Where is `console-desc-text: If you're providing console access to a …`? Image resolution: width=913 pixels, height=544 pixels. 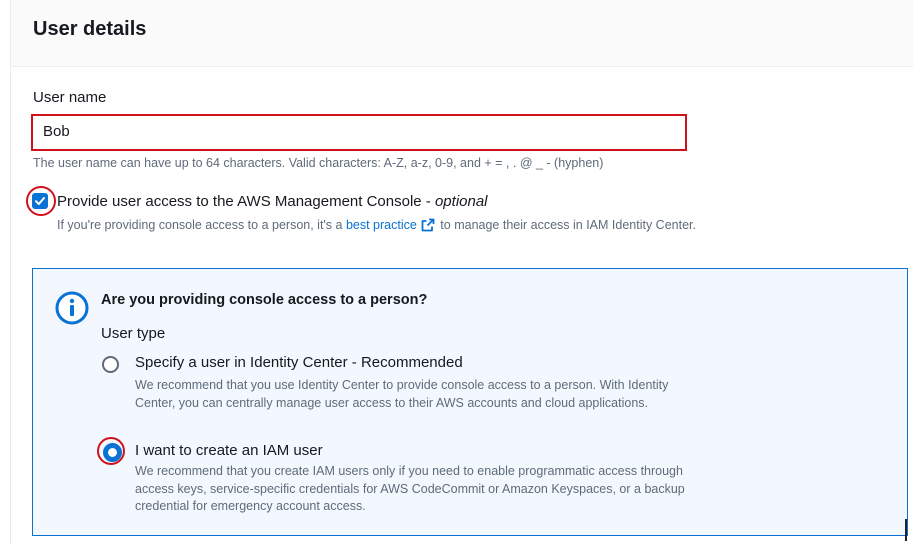 console-desc-text: If you're providing console access to a … is located at coordinates (201, 225).